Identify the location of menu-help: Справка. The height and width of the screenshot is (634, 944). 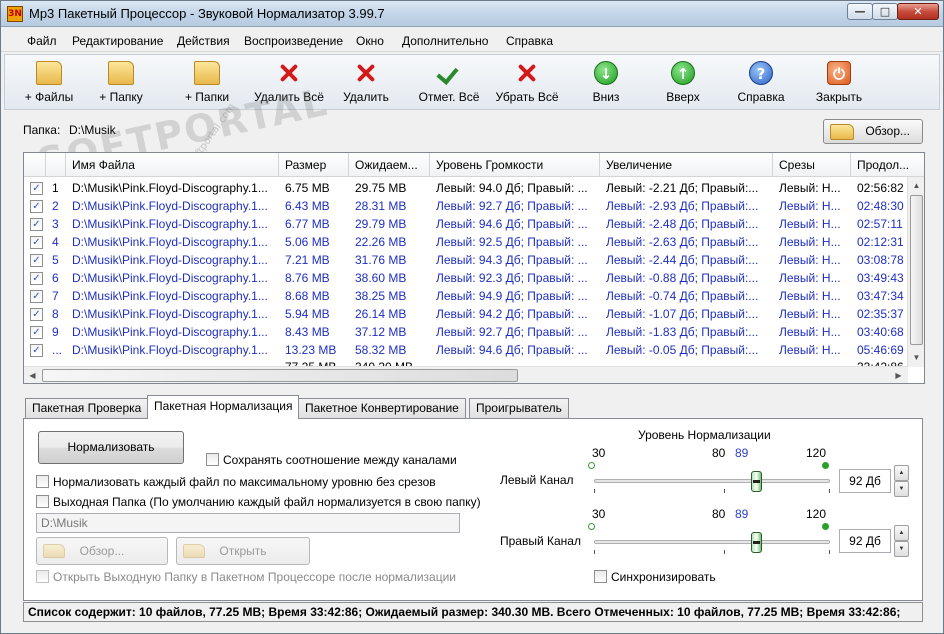
(529, 41).